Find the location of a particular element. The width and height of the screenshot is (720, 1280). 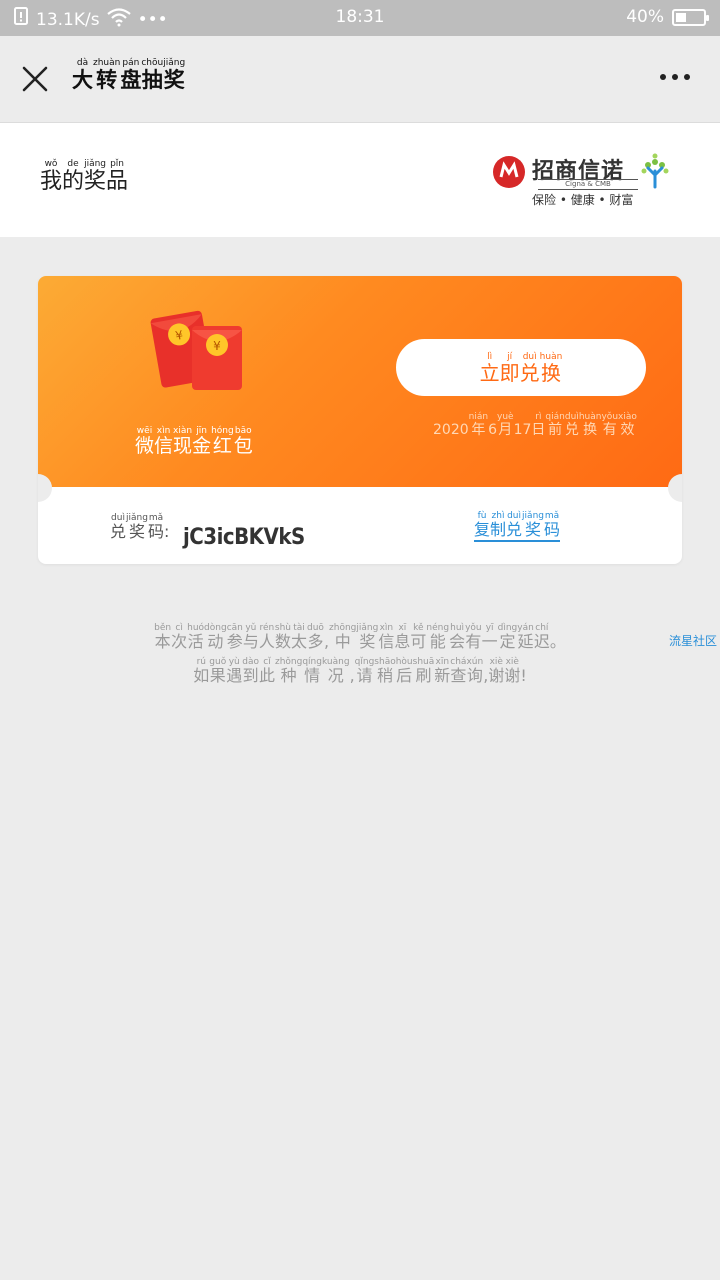

ruby-char: néng 能 is located at coordinates (438, 637).